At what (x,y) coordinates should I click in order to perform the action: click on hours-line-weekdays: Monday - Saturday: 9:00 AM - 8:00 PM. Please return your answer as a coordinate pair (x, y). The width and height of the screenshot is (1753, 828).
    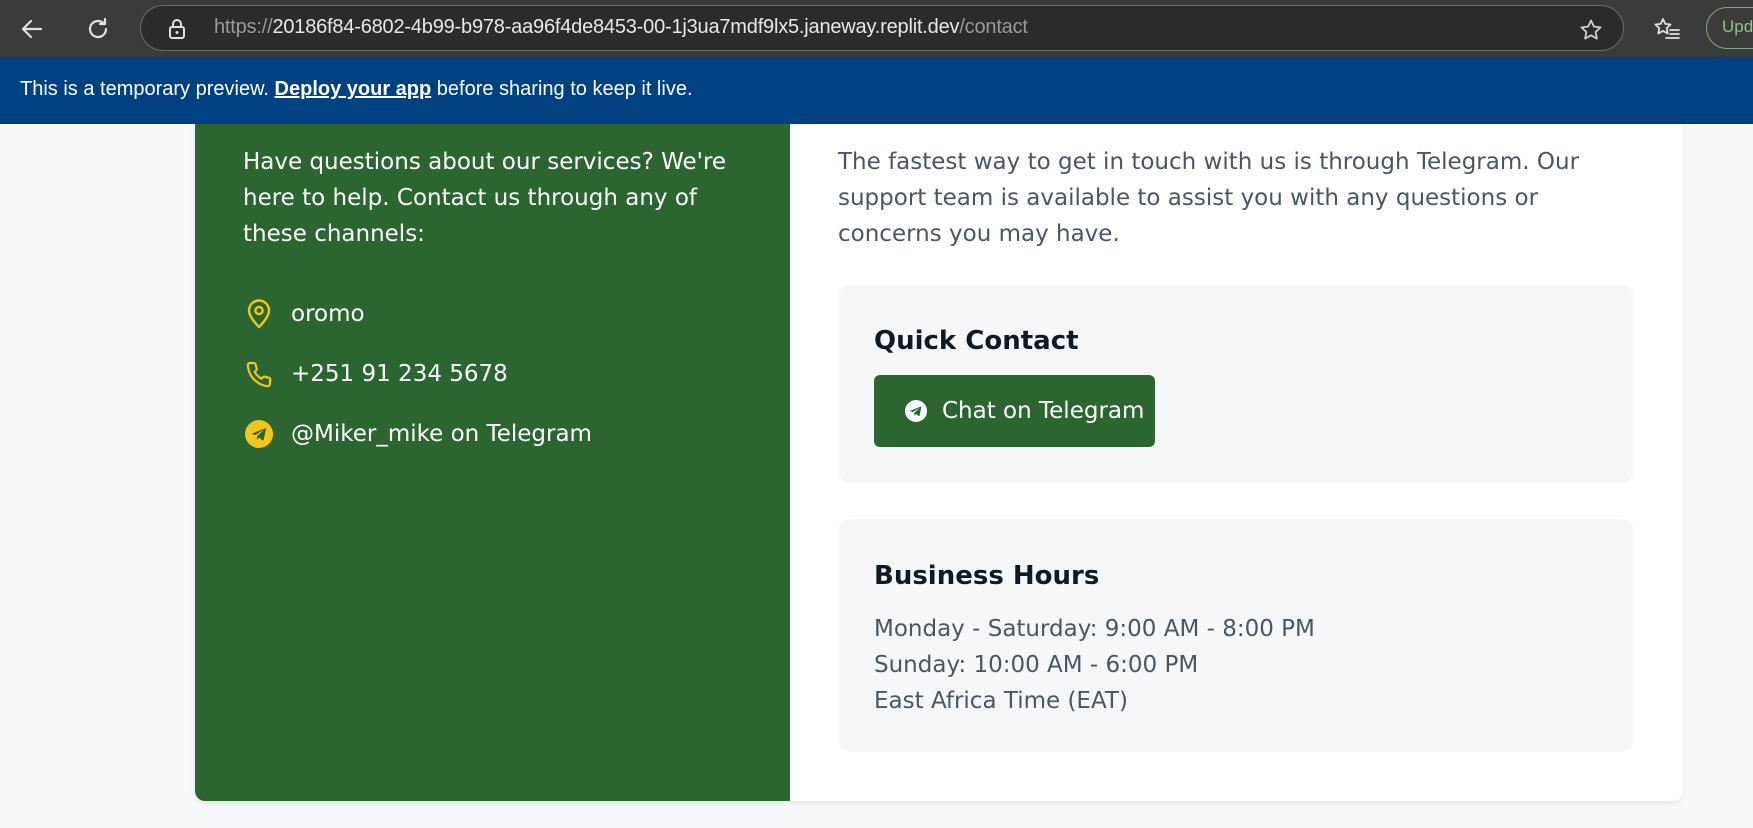
    Looking at the image, I should click on (1094, 629).